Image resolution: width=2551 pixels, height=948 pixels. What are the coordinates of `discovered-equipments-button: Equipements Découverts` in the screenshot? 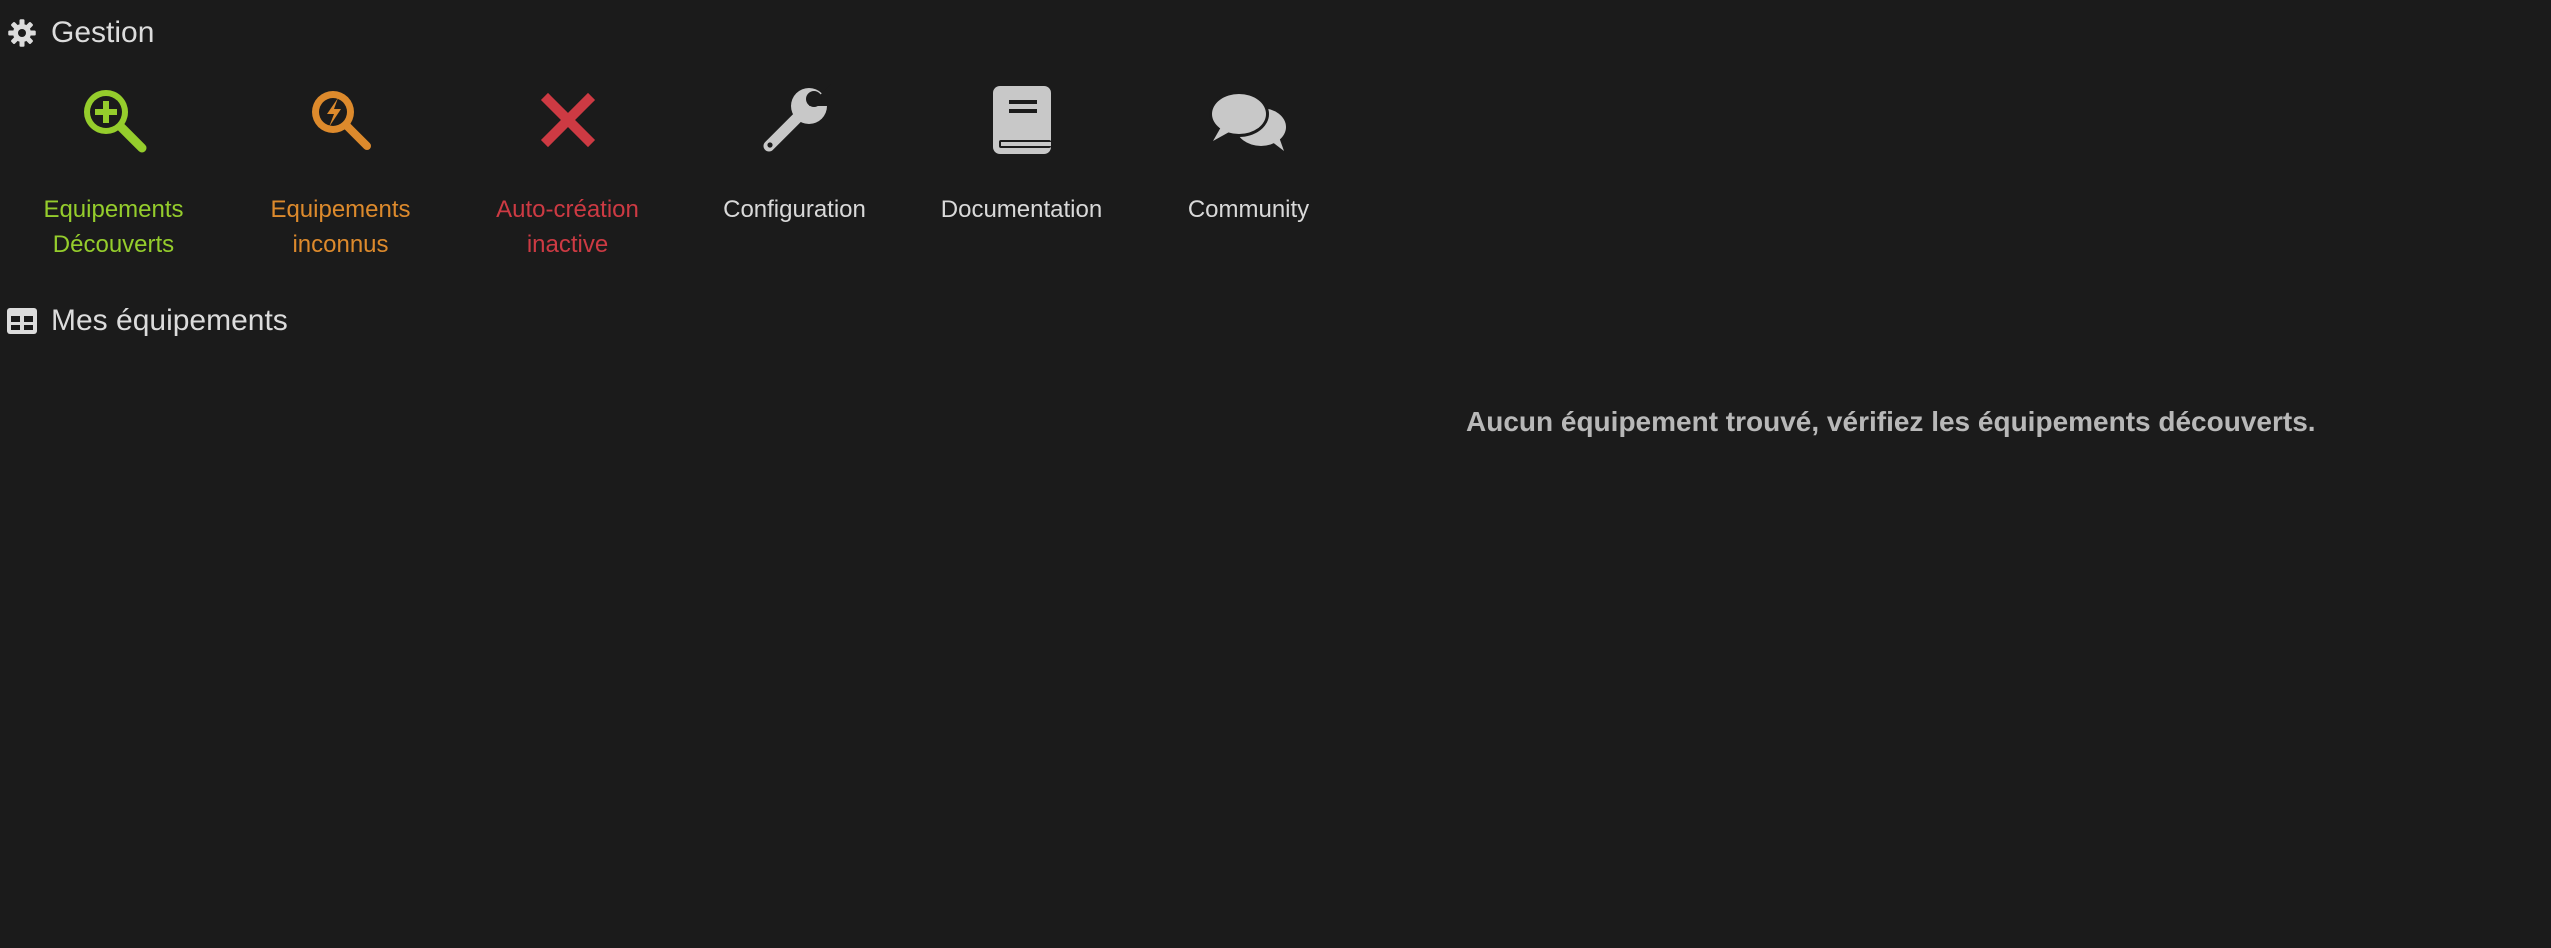 It's located at (113, 171).